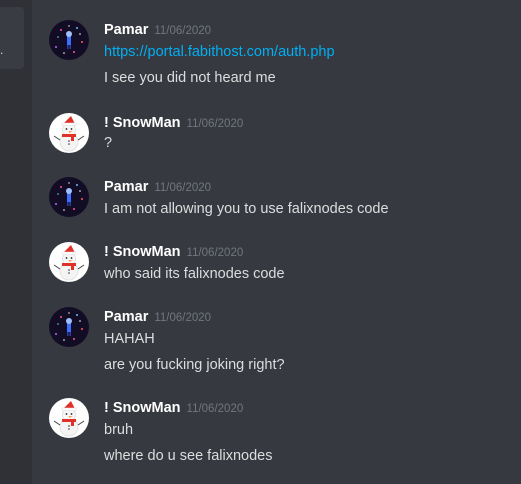 This screenshot has width=521, height=484. What do you see at coordinates (2, 50) in the screenshot?
I see `channel-marker: .` at bounding box center [2, 50].